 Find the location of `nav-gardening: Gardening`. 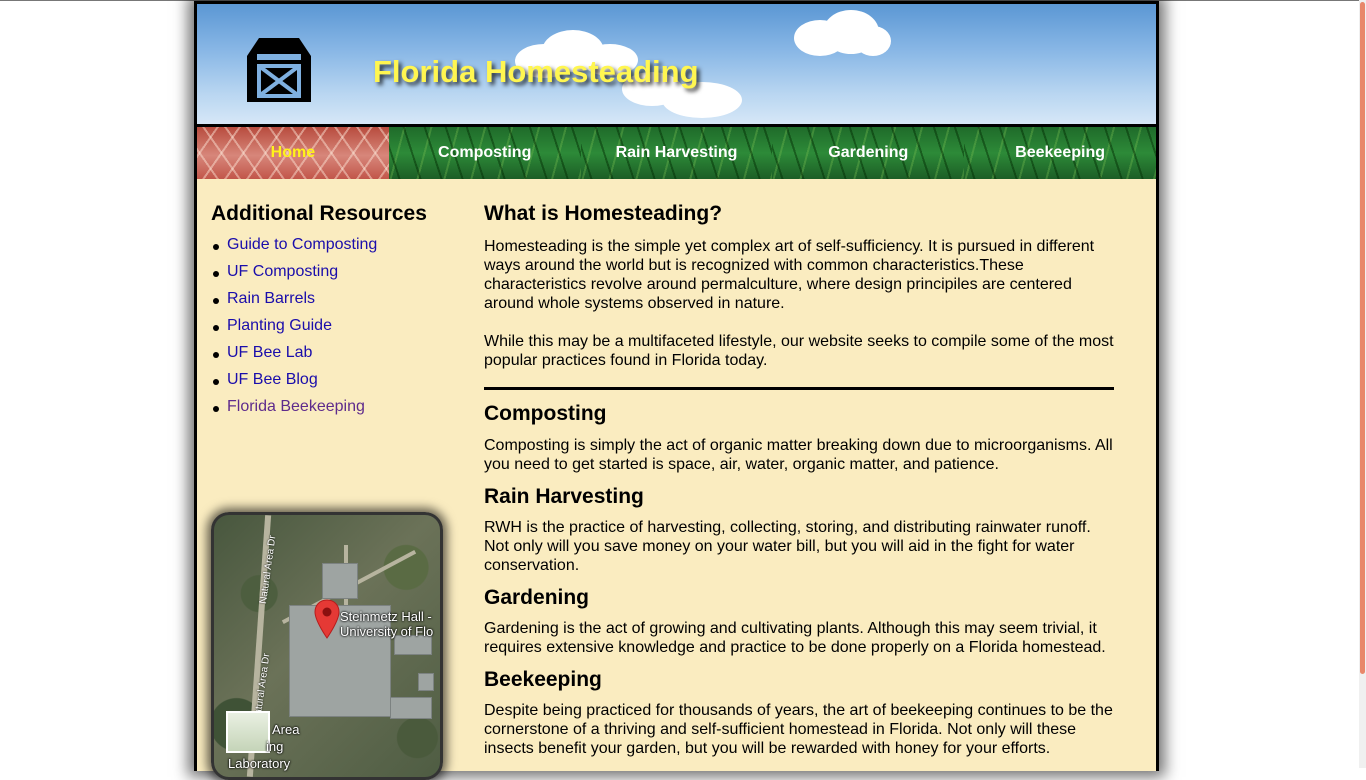

nav-gardening: Gardening is located at coordinates (868, 153).